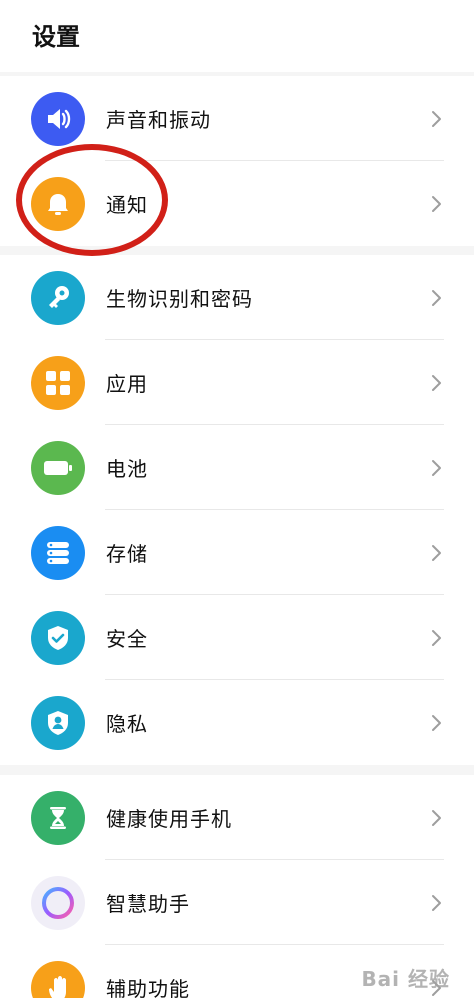 The height and width of the screenshot is (998, 474). What do you see at coordinates (56, 36) in the screenshot?
I see `page-title: 设置` at bounding box center [56, 36].